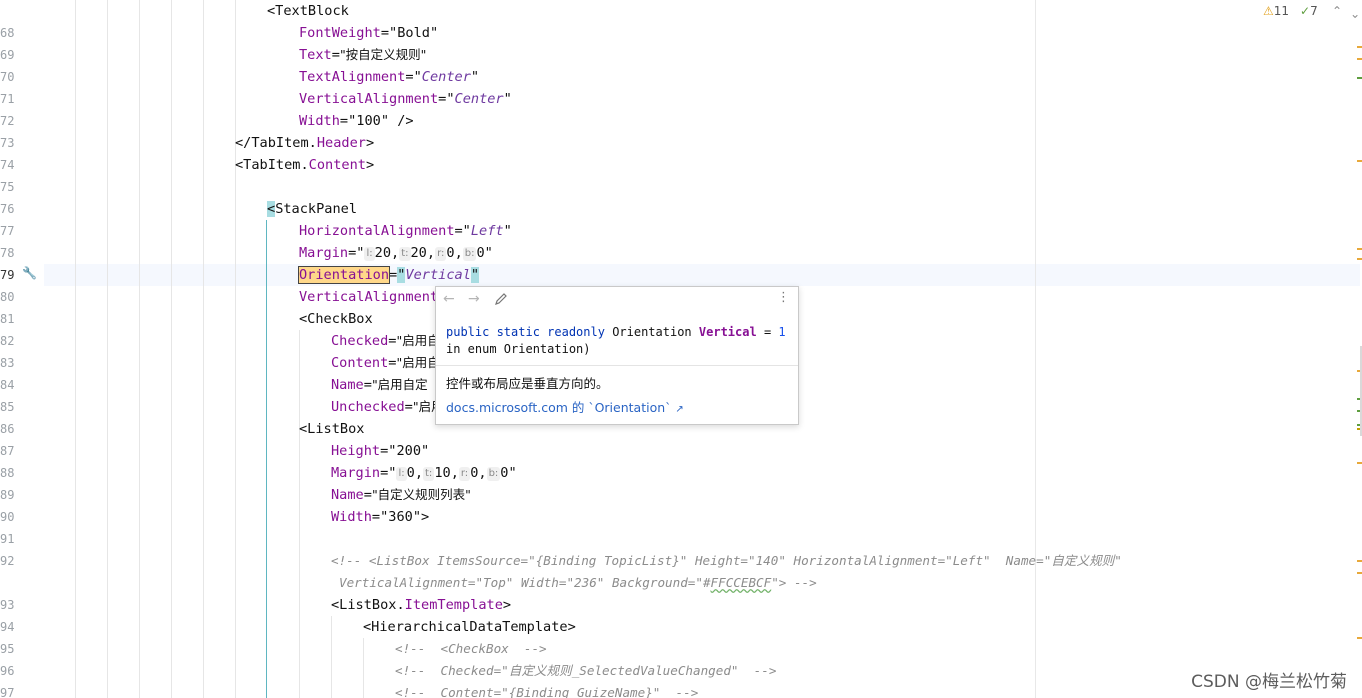 This screenshot has height=698, width=1362. What do you see at coordinates (363, 55) in the screenshot?
I see `code-line: Text="按自定义规则"` at bounding box center [363, 55].